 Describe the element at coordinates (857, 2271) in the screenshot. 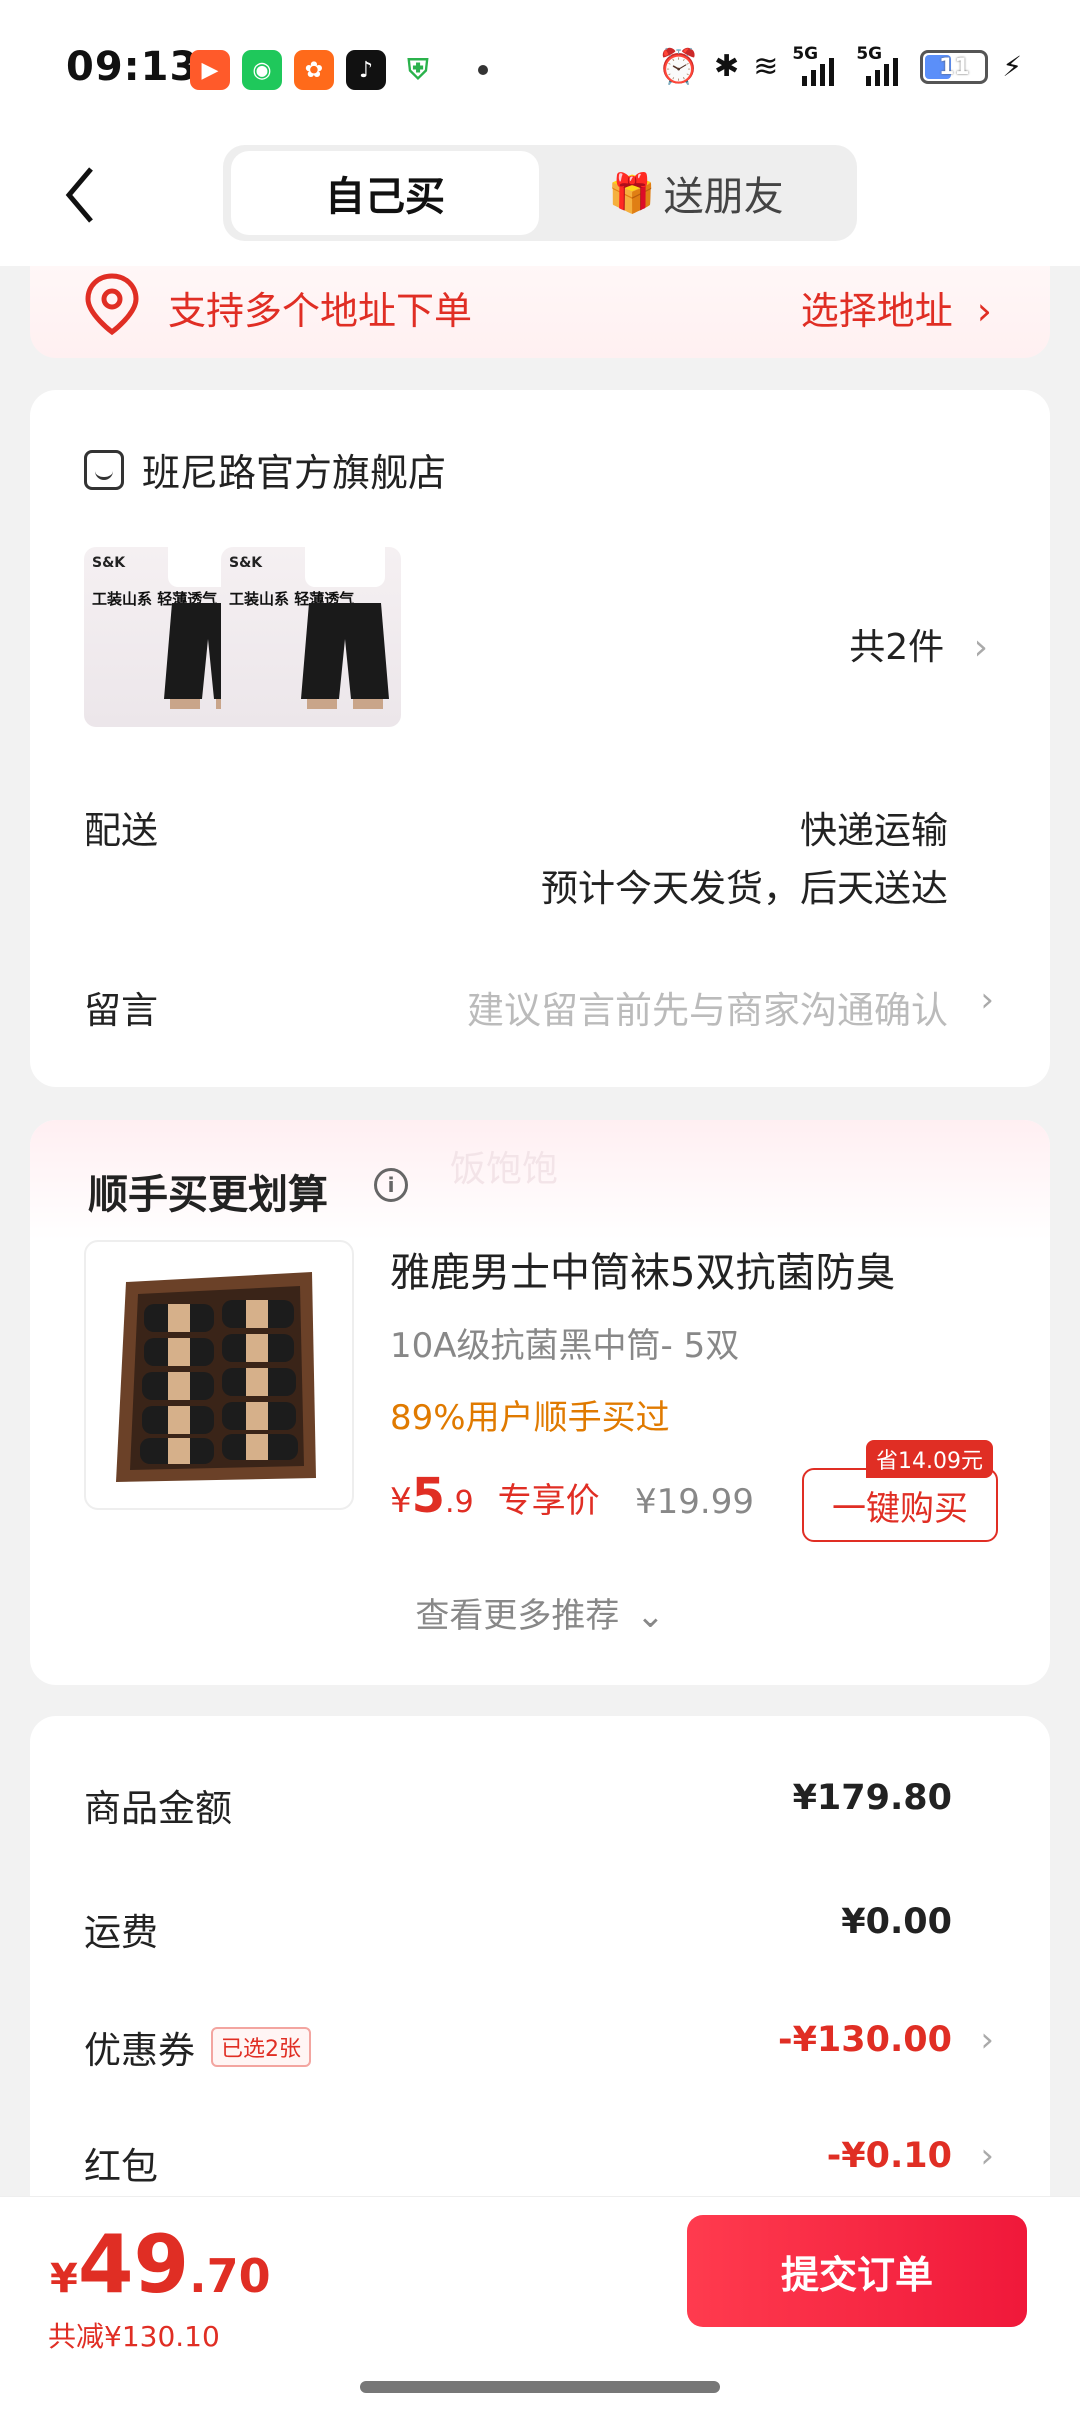

I see `submit-order-button: 提交订单` at that location.